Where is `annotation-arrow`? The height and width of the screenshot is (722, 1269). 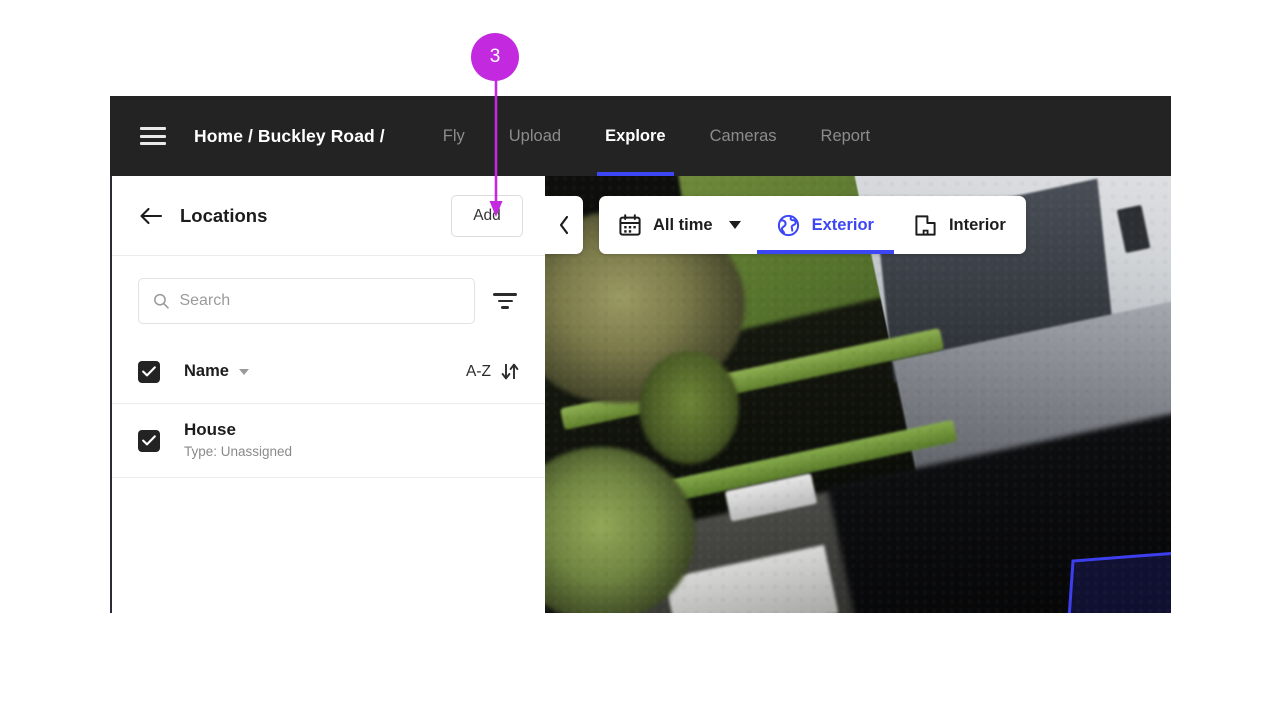 annotation-arrow is located at coordinates (496, 145).